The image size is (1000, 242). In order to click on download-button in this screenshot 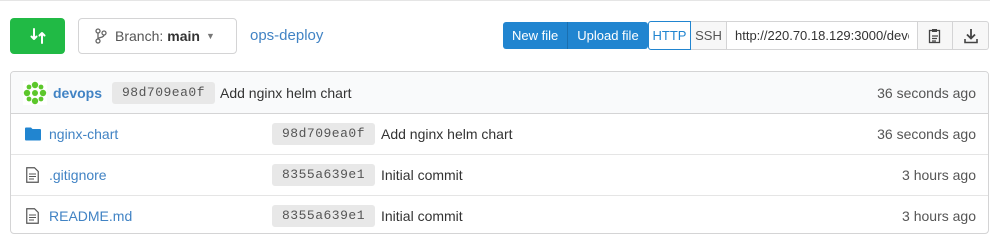, I will do `click(971, 35)`.